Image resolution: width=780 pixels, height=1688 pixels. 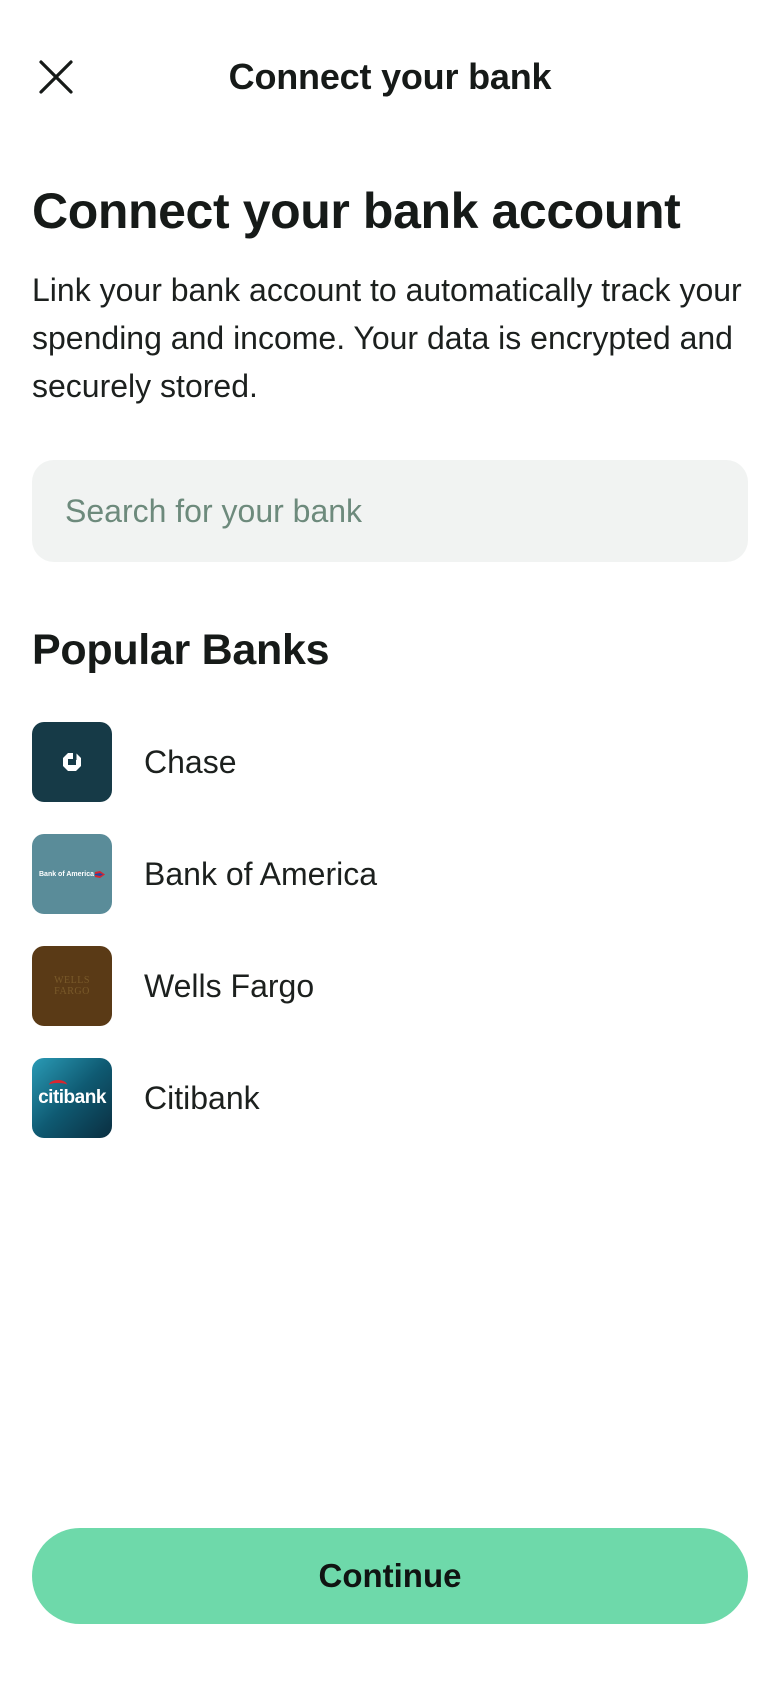 I want to click on search-input, so click(x=390, y=511).